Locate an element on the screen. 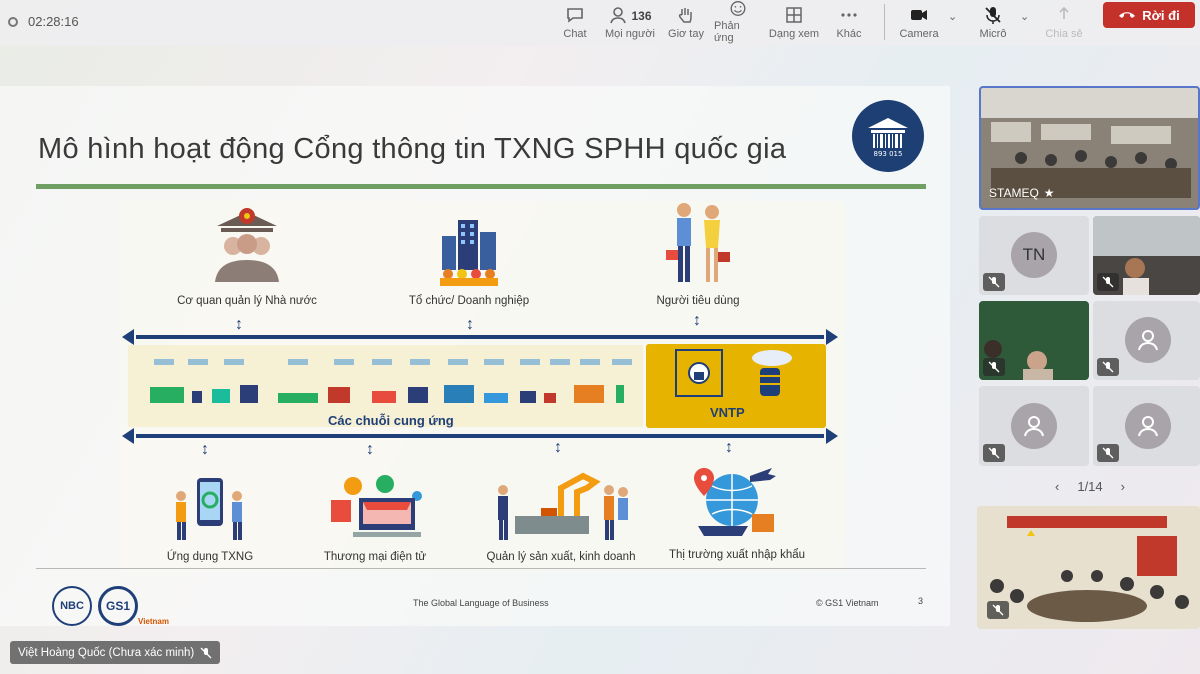 The image size is (1200, 674). raise-hand-button: Giơ tay is located at coordinates (686, 22).